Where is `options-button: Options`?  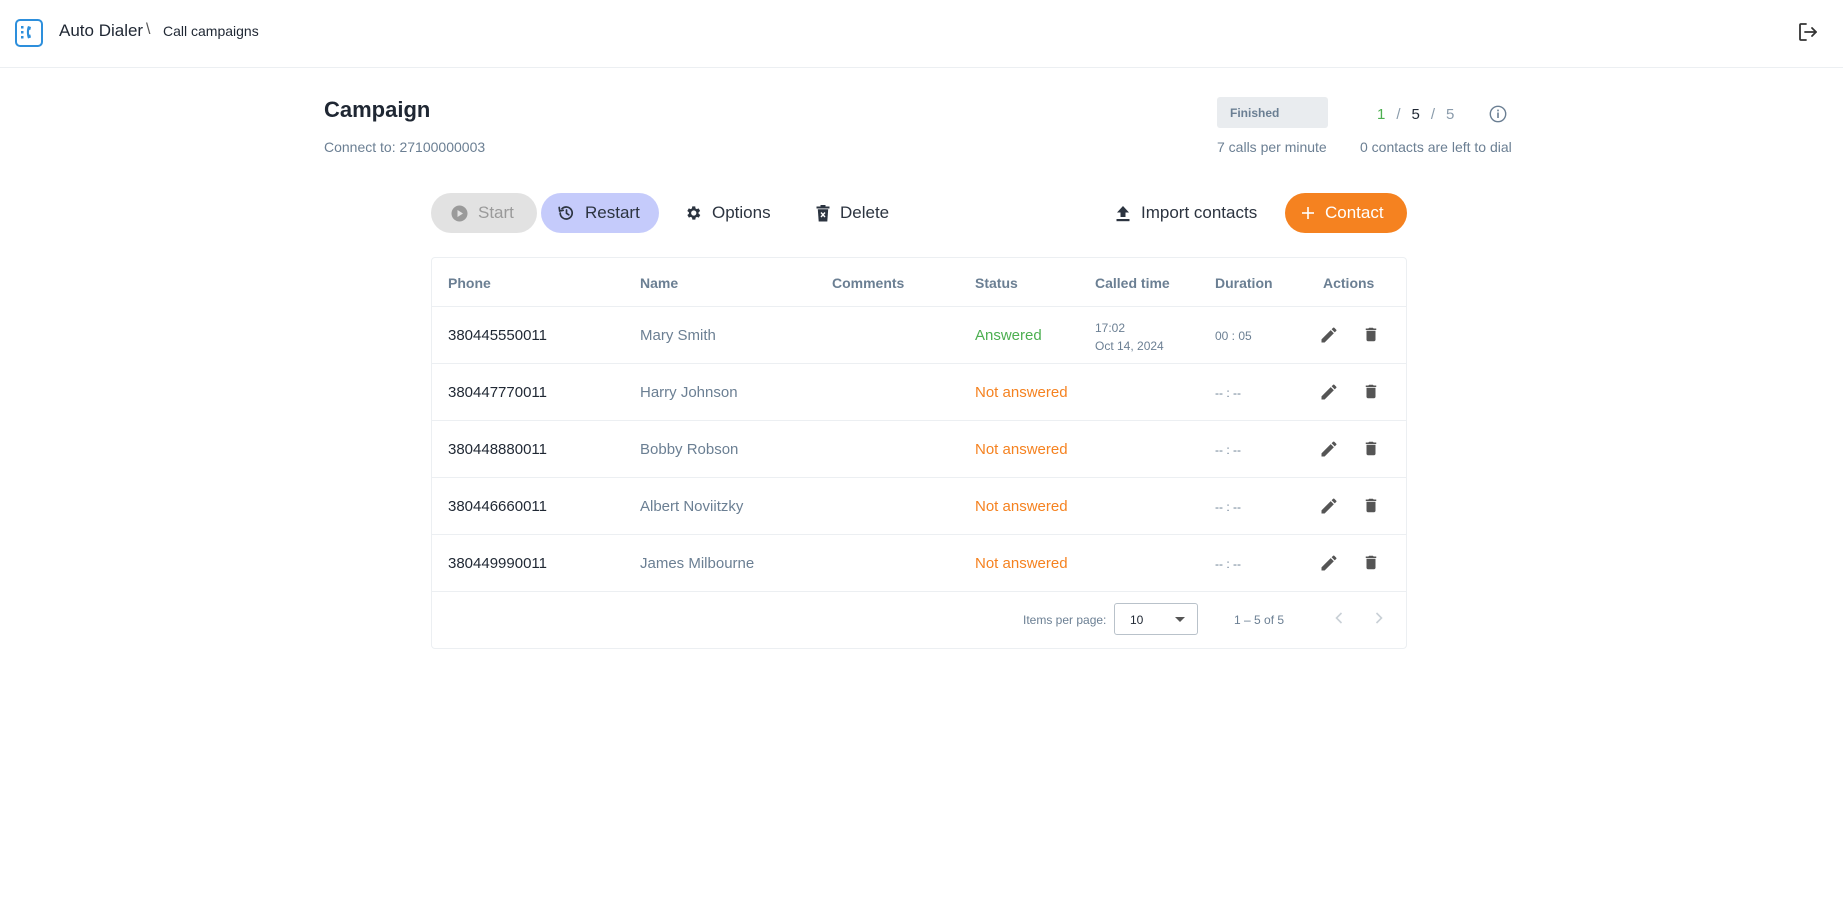 options-button: Options is located at coordinates (725, 213).